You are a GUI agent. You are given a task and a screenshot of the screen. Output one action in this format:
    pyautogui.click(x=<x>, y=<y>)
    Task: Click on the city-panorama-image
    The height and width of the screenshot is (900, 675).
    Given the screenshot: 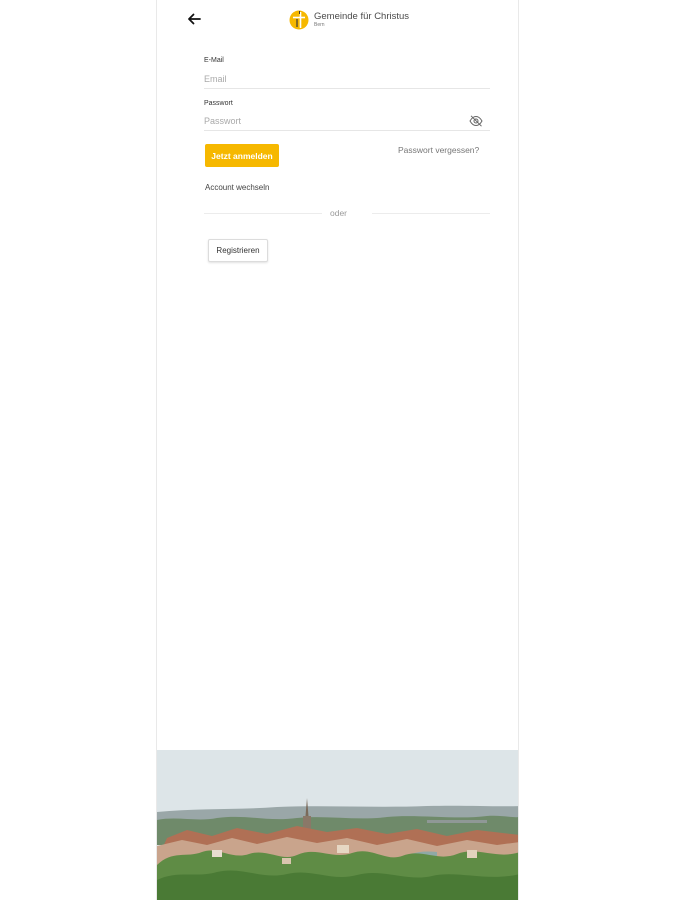 What is the action you would take?
    pyautogui.click(x=337, y=825)
    